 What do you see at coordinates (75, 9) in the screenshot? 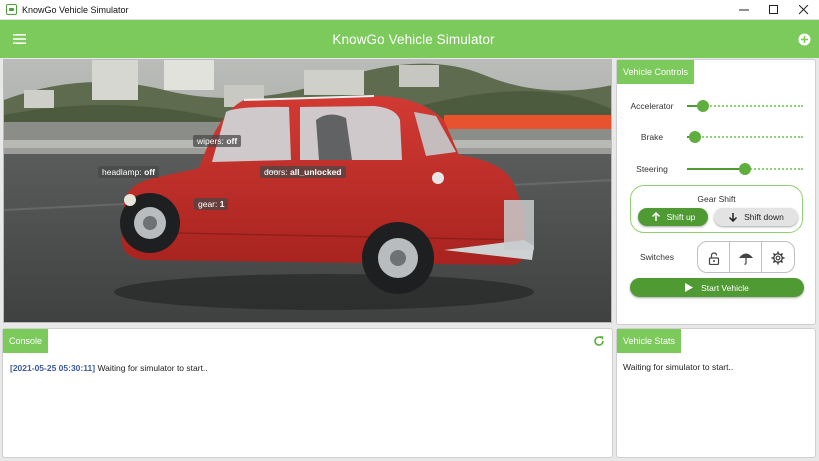
I see `window-title: KnowGo Vehicle Simulator` at bounding box center [75, 9].